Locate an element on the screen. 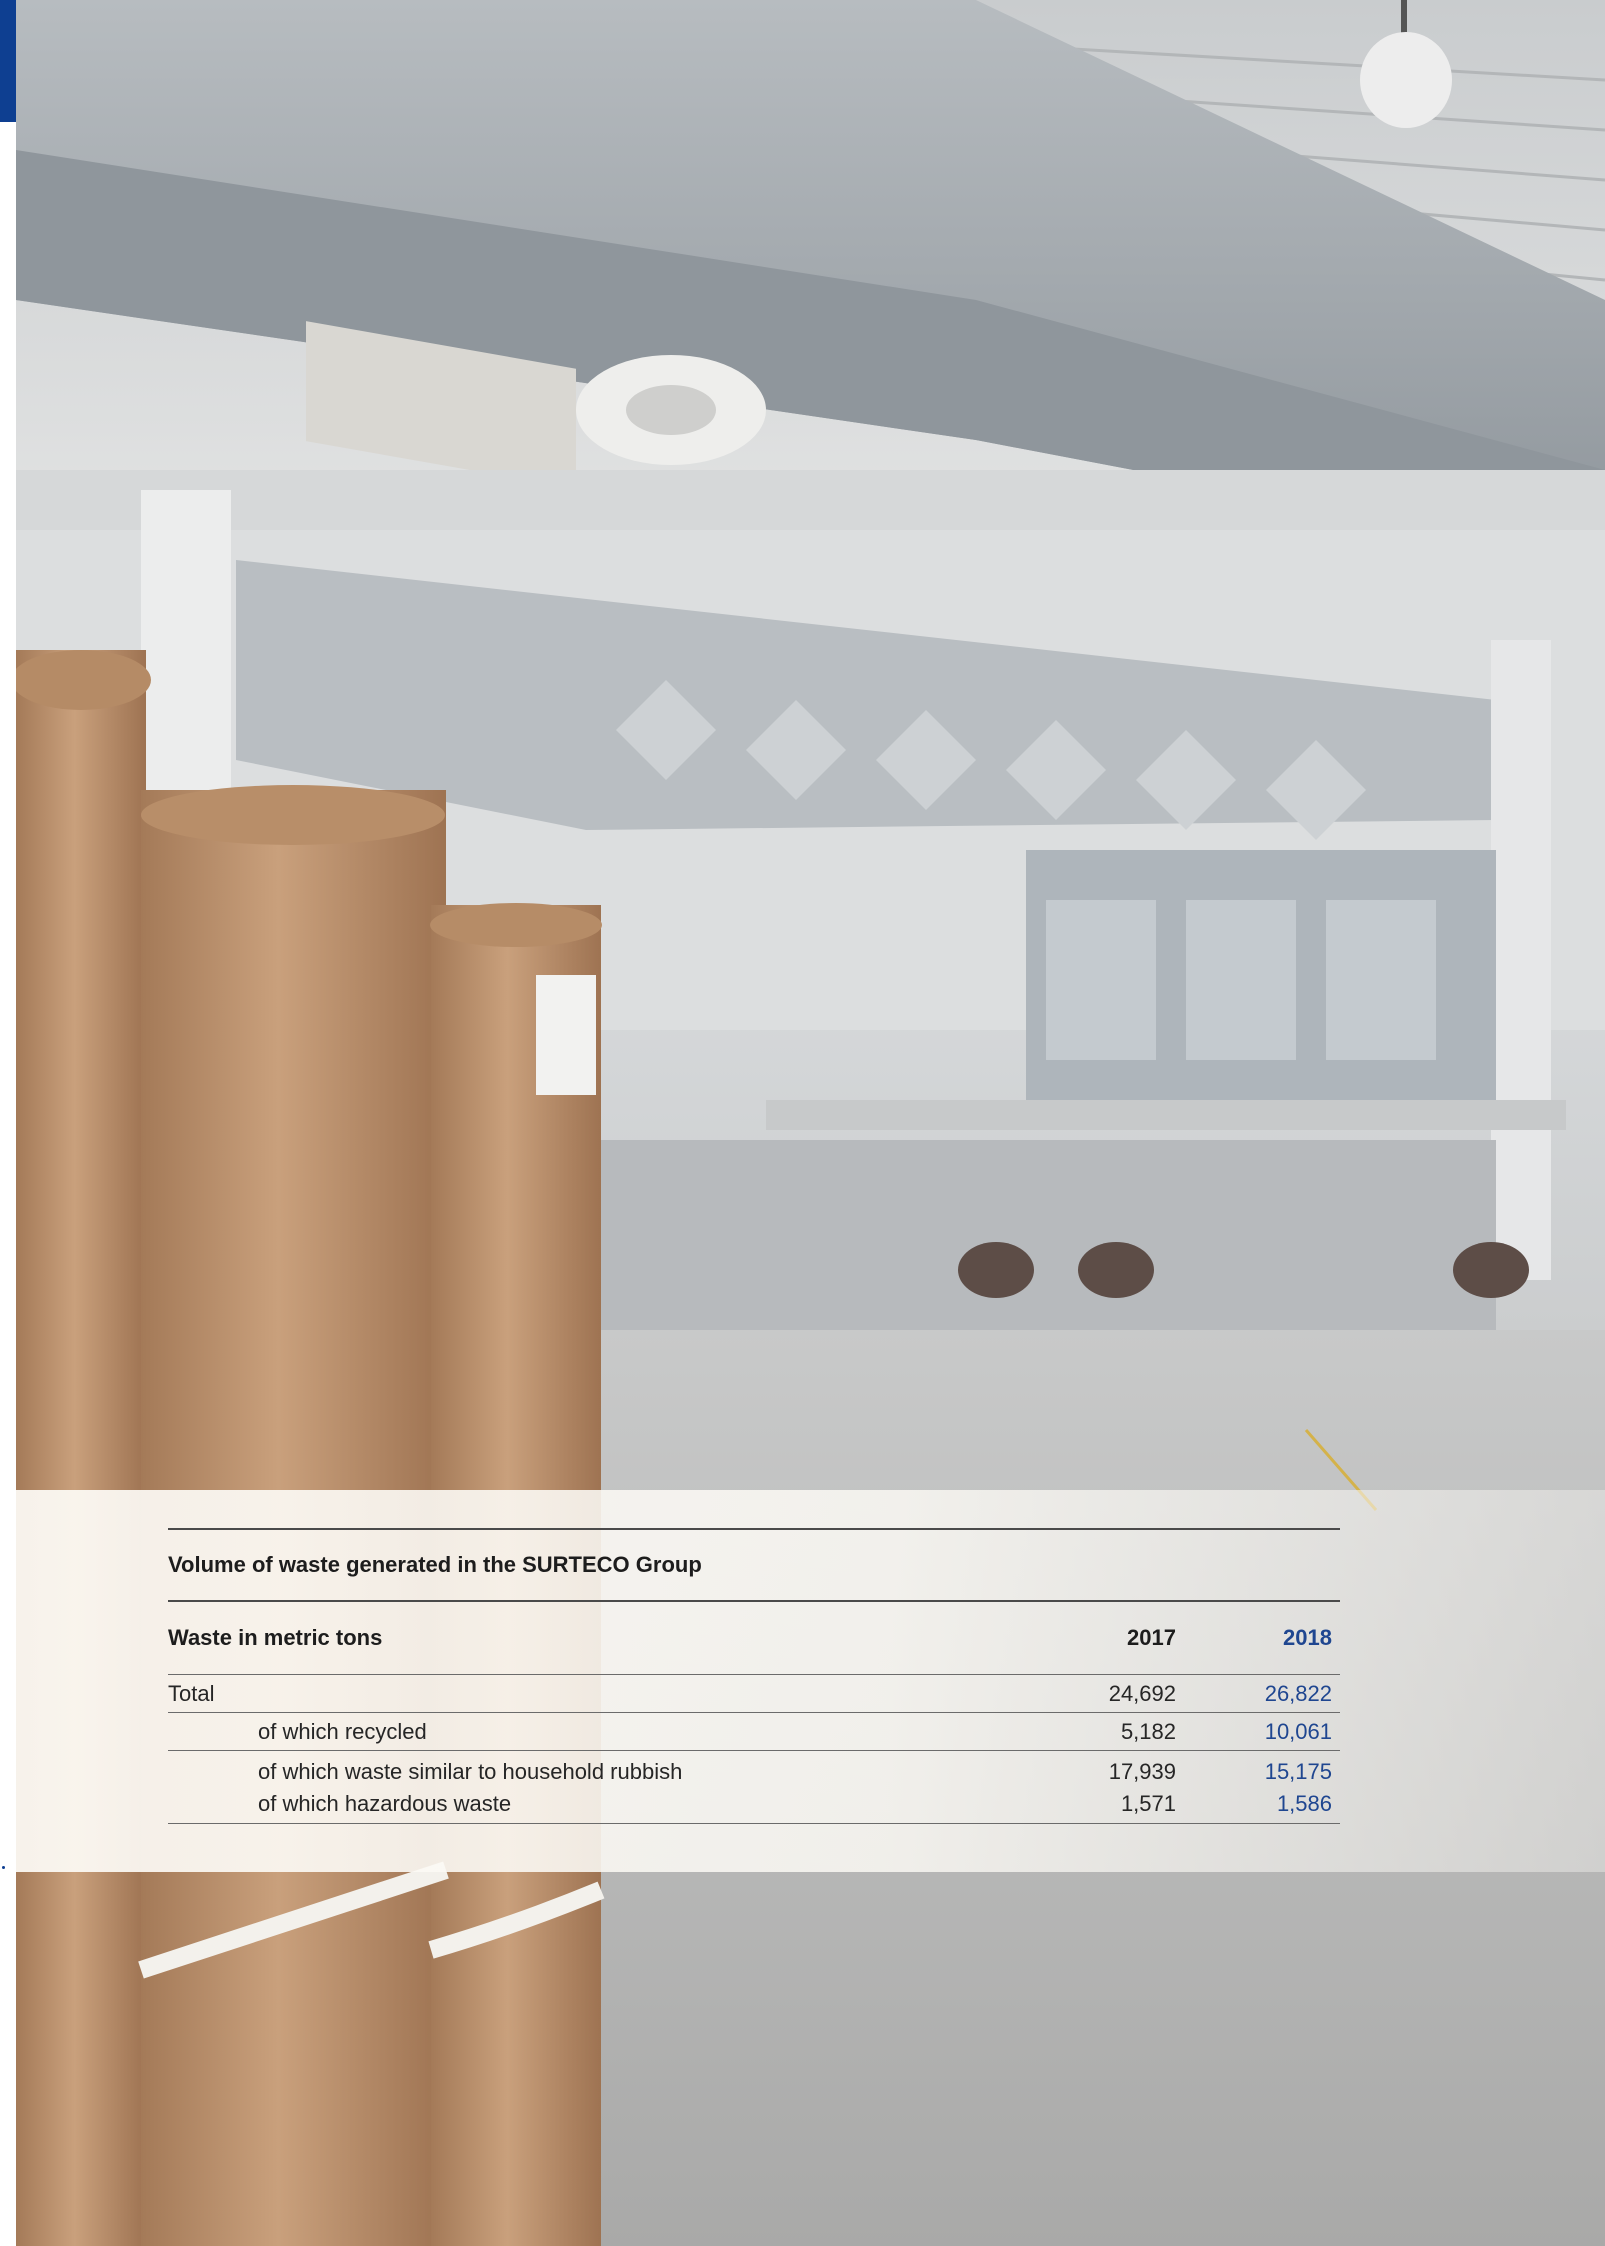  row-value-2017: 24,692 is located at coordinates (1142, 1693).